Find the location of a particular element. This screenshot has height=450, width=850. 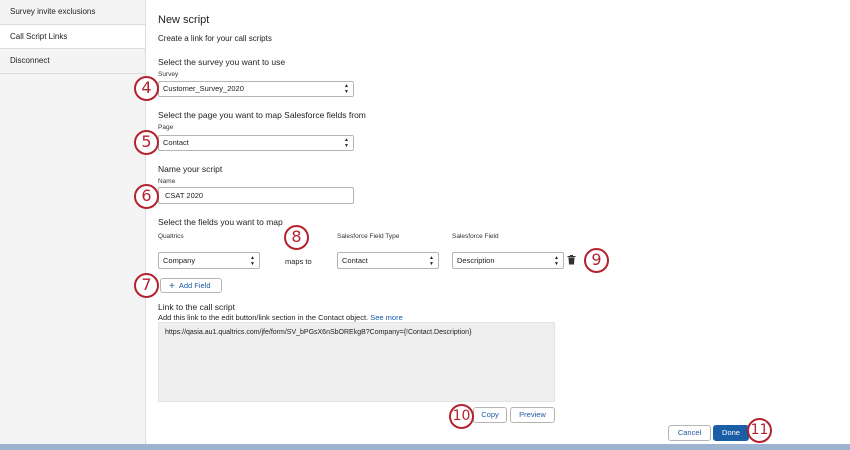

preview-button: Preview is located at coordinates (532, 415).